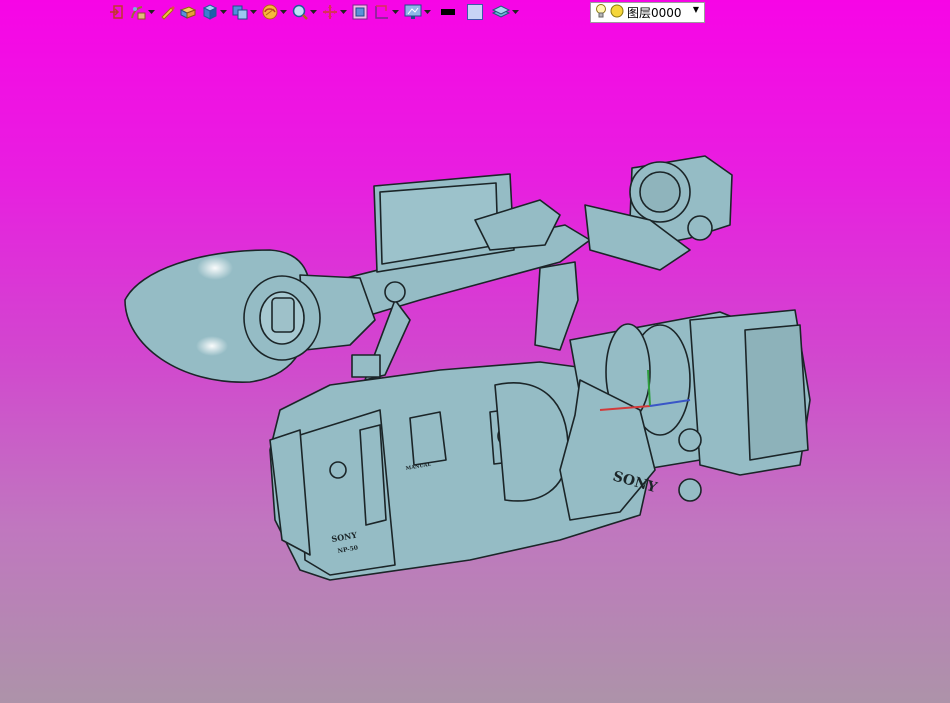 The height and width of the screenshot is (703, 950). I want to click on rotate-button, so click(274, 12).